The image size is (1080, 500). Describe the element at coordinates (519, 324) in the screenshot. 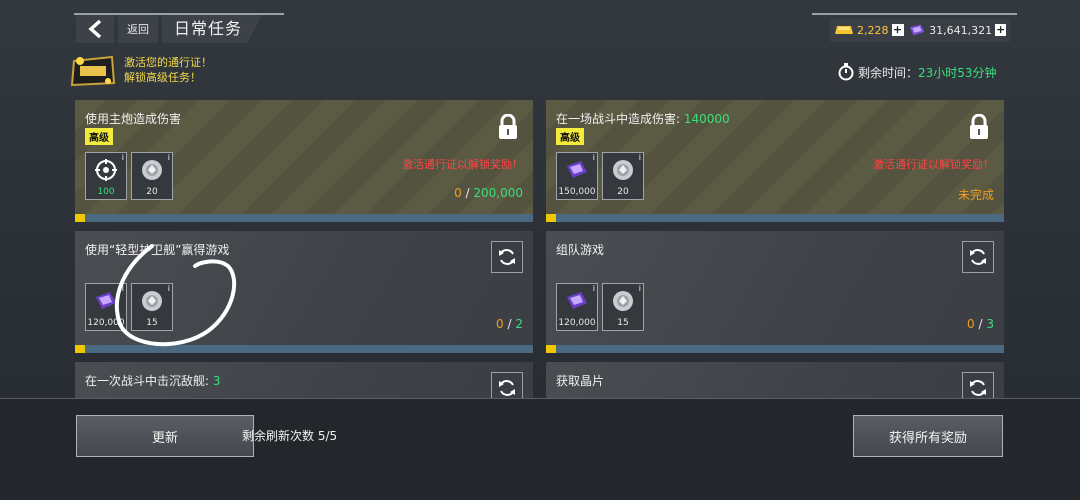

I see `progress-total: 2` at that location.